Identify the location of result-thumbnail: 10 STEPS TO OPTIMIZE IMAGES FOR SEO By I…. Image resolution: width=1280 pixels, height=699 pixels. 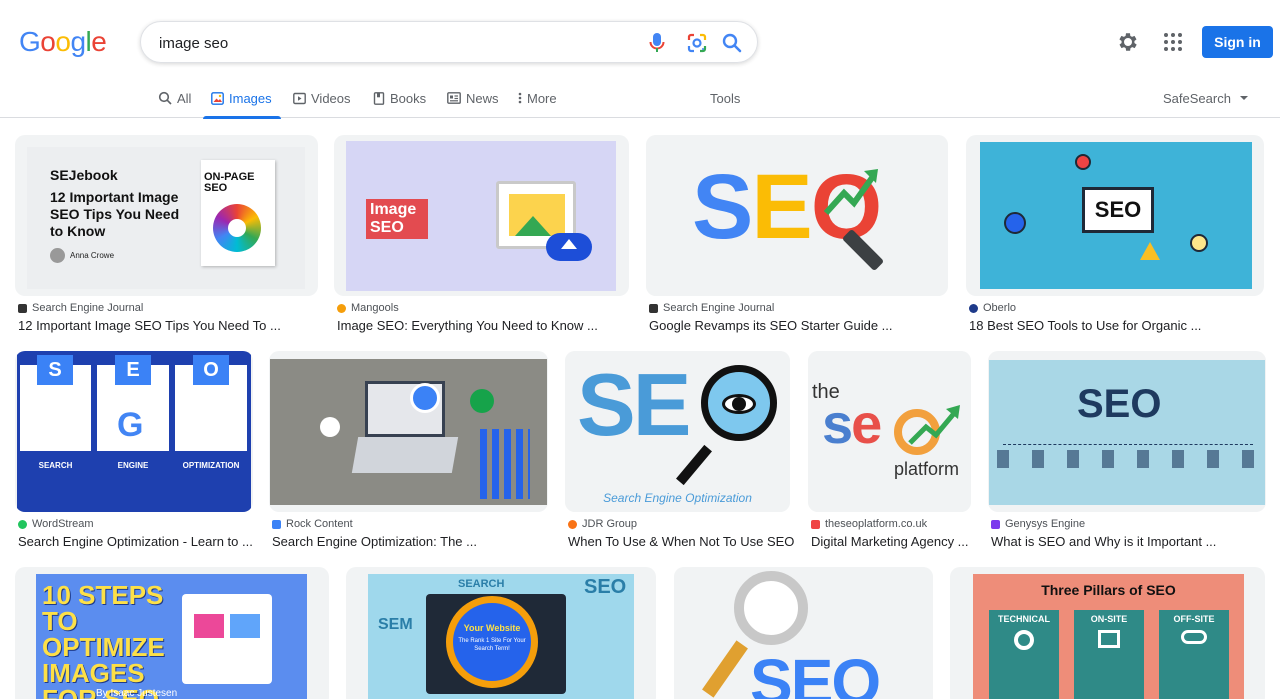
(172, 633).